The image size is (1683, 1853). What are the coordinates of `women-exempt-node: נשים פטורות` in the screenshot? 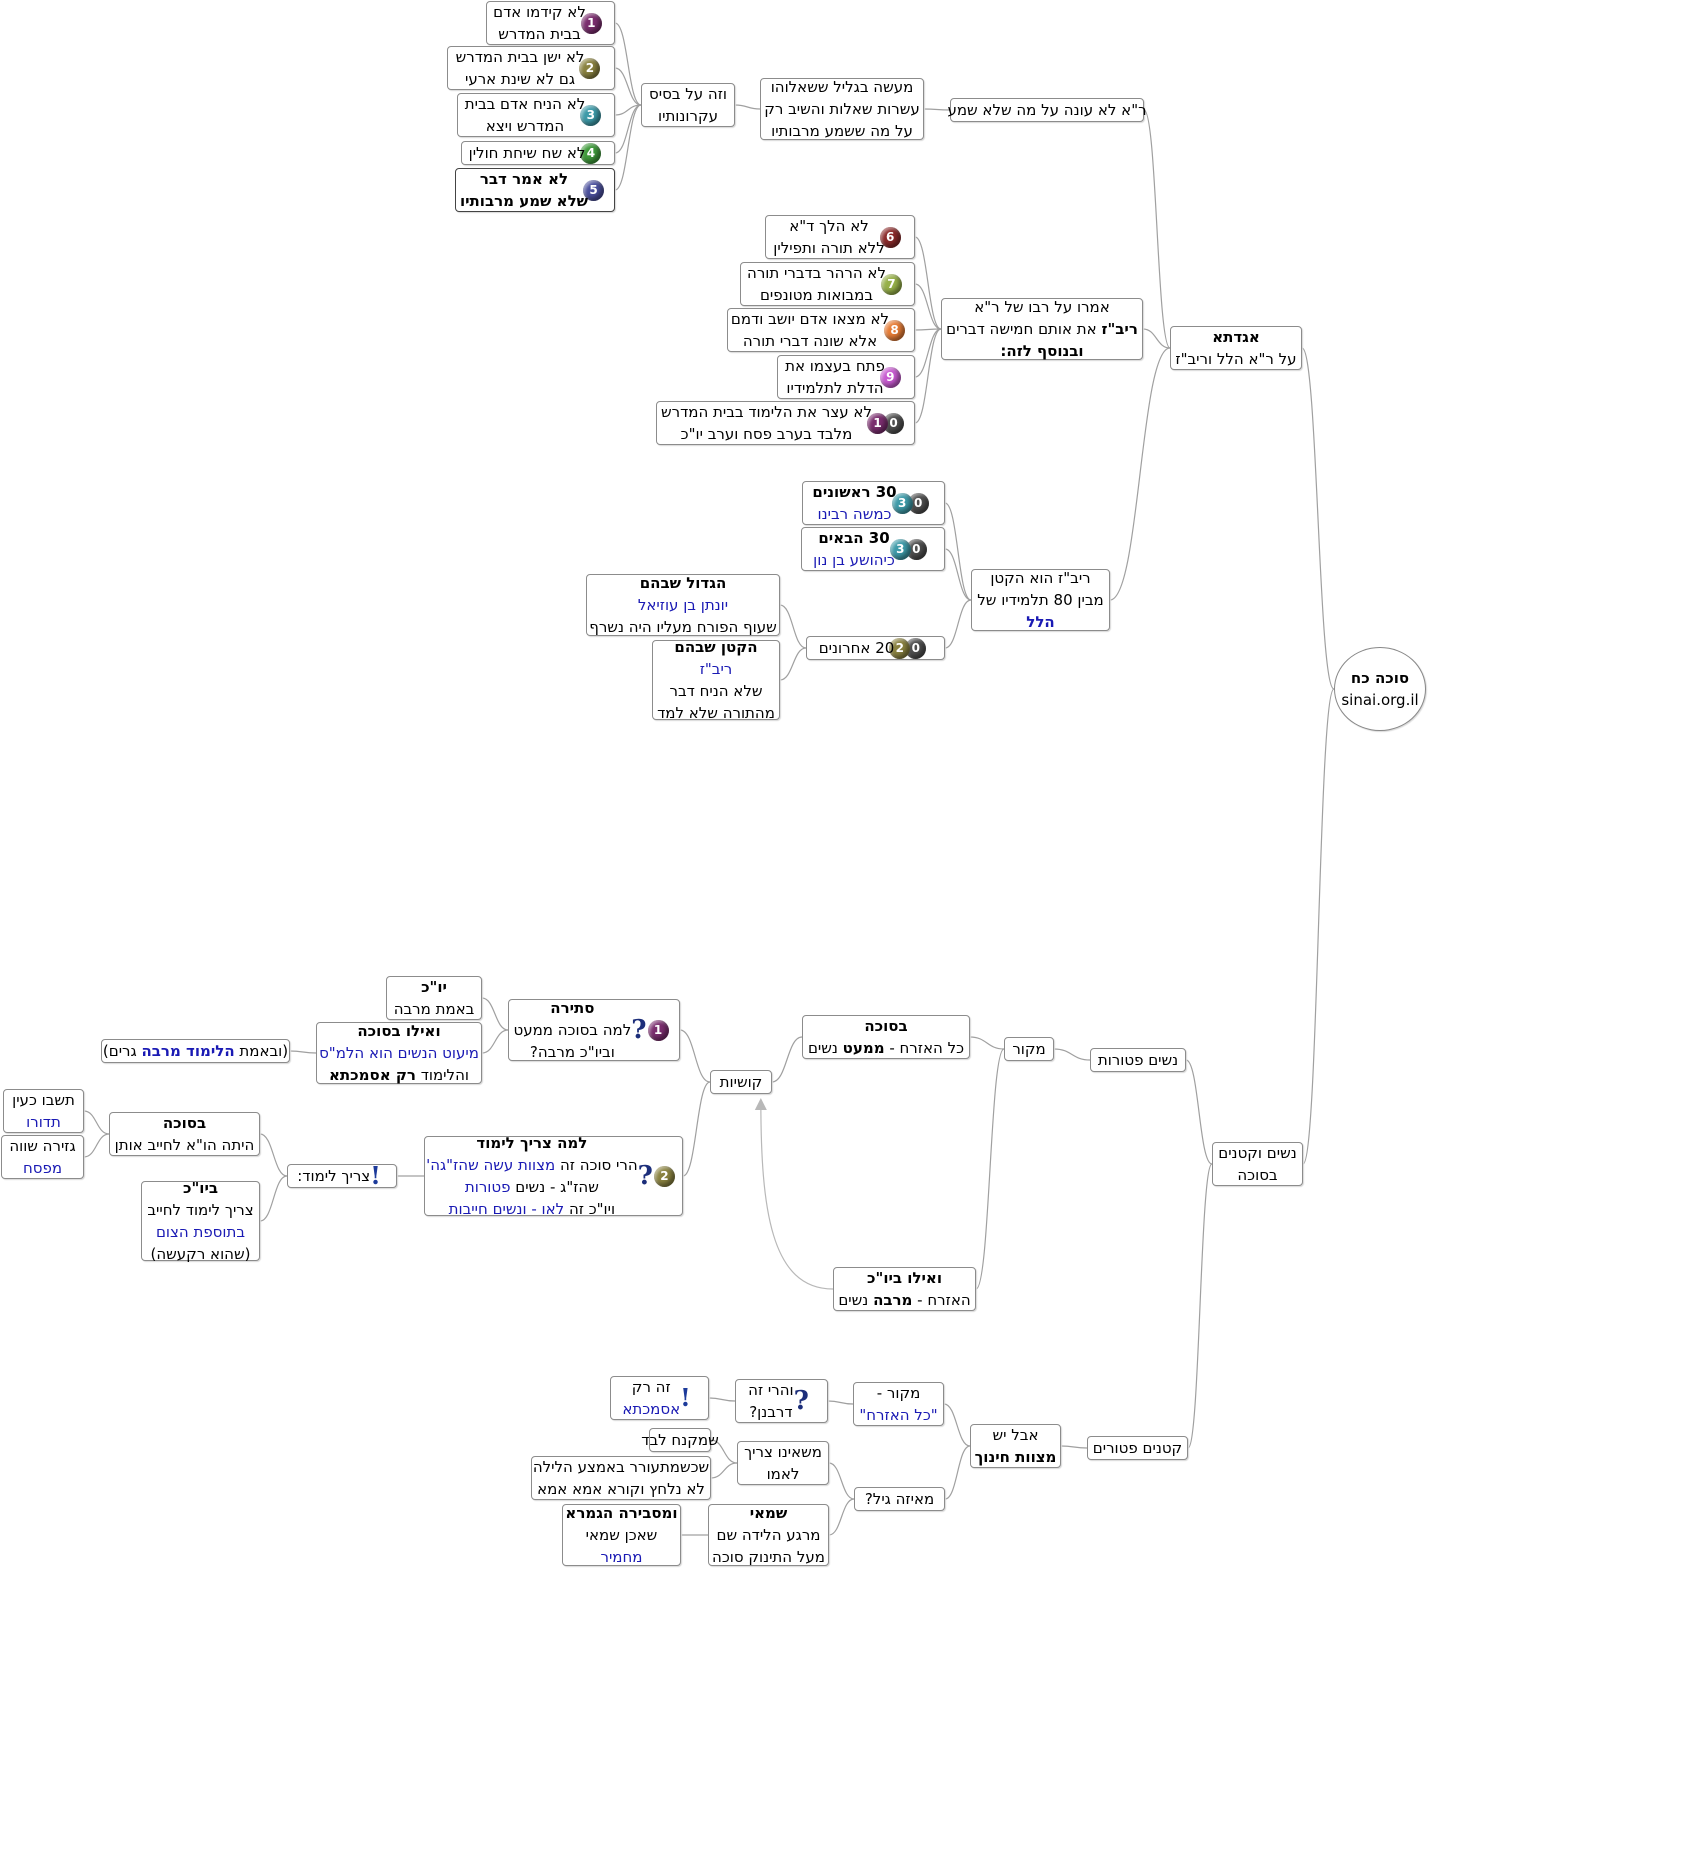 It's located at (1138, 1060).